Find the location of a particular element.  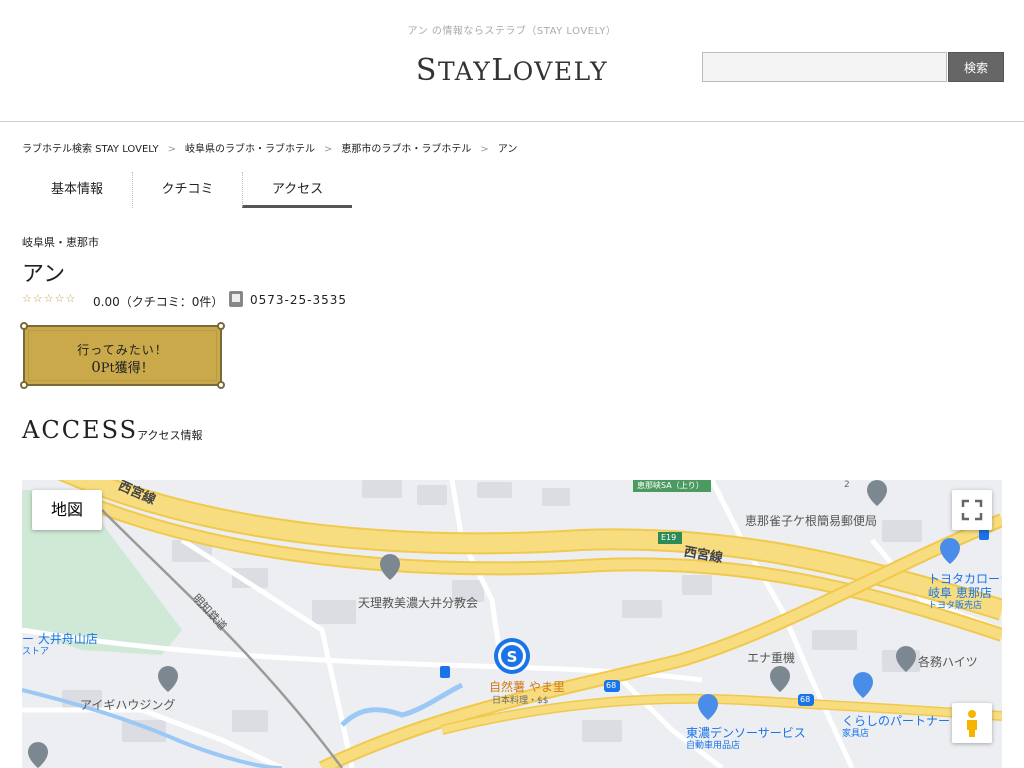

access-subheading: アクセス情報 is located at coordinates (170, 435).